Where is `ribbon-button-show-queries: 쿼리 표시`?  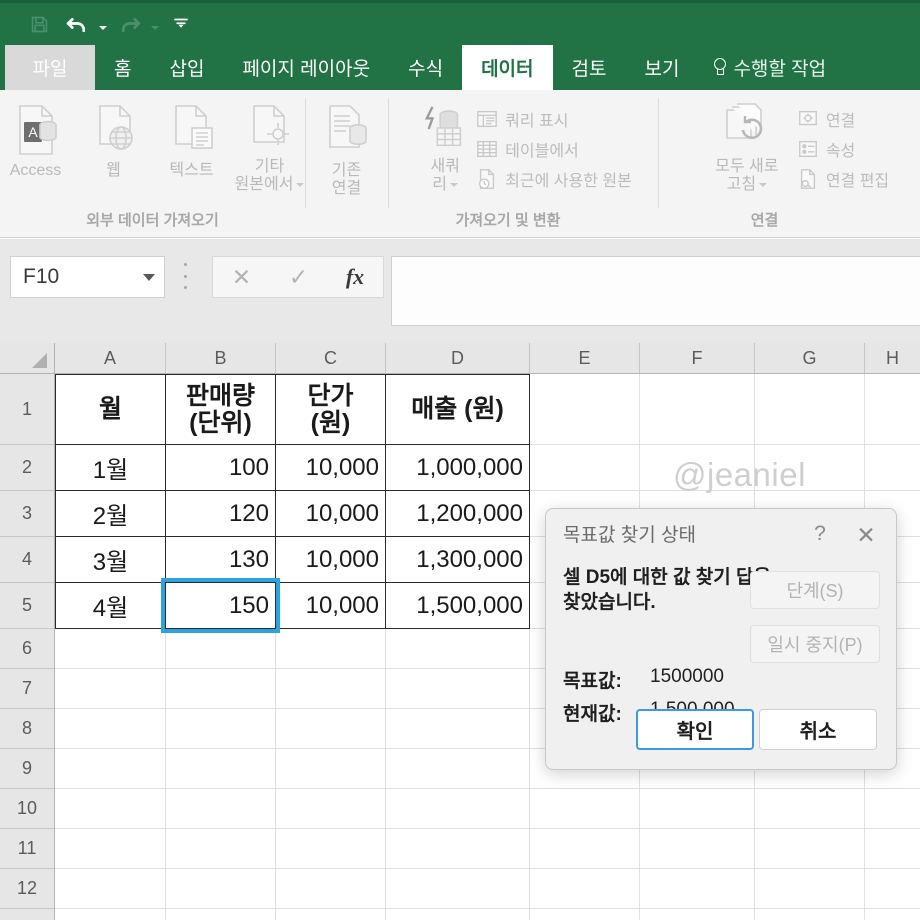 ribbon-button-show-queries: 쿼리 표시 is located at coordinates (554, 118).